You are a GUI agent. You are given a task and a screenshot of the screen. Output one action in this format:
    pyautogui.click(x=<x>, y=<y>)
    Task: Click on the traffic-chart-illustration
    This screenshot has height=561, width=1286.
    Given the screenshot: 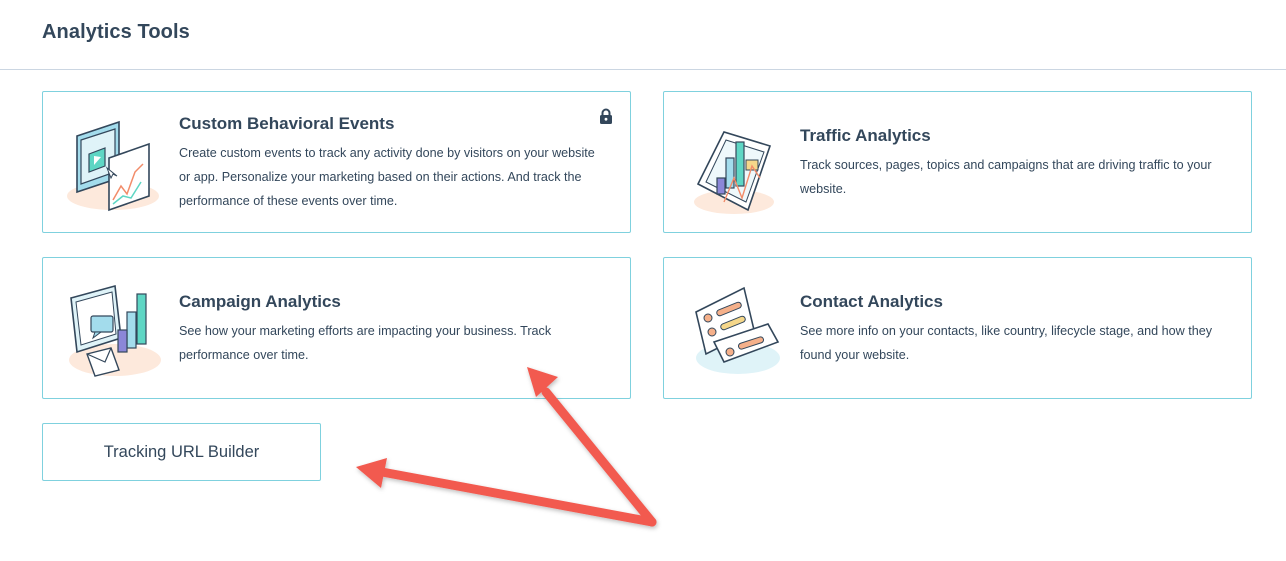 What is the action you would take?
    pyautogui.click(x=734, y=172)
    